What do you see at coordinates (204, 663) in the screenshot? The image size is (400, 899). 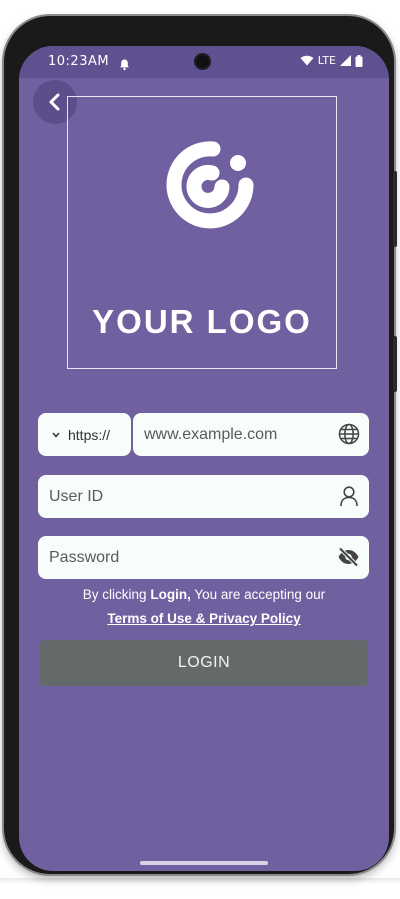 I see `login-button: LOGIN` at bounding box center [204, 663].